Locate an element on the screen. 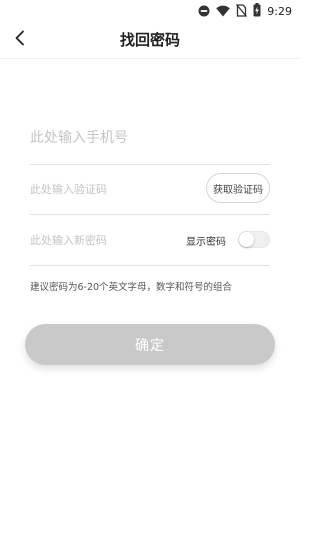  new-password-row: 显示密码 is located at coordinates (150, 240).